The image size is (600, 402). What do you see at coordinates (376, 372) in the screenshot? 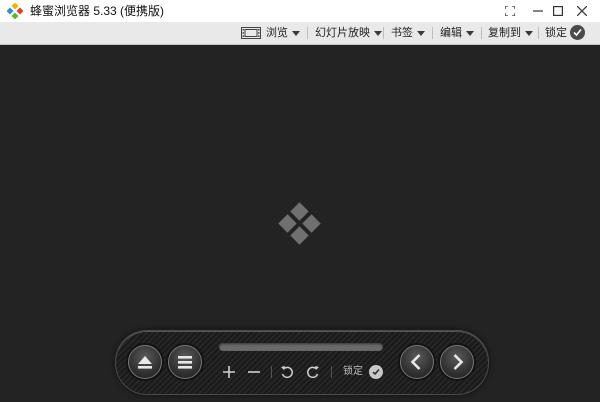
I see `panel-lock-check-icon` at bounding box center [376, 372].